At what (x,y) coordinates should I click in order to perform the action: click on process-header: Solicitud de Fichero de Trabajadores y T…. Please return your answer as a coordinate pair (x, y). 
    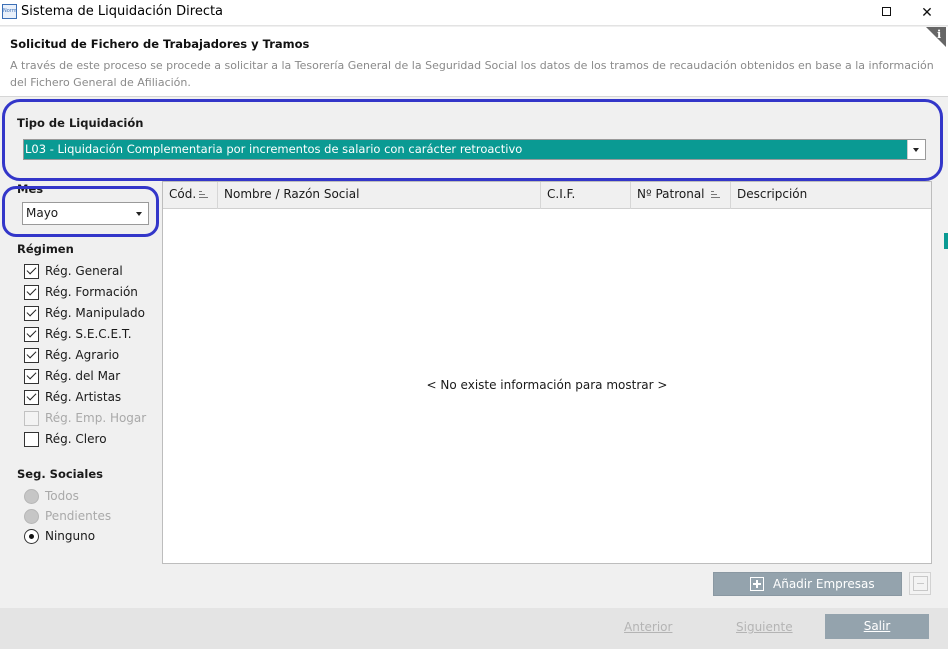
    Looking at the image, I should click on (474, 62).